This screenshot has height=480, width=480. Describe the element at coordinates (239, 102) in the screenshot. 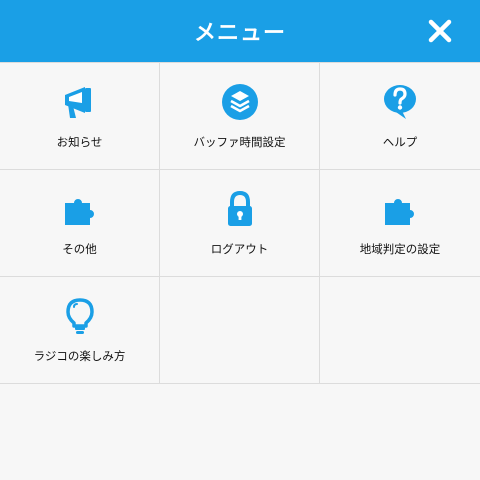

I see `layers-icon` at that location.